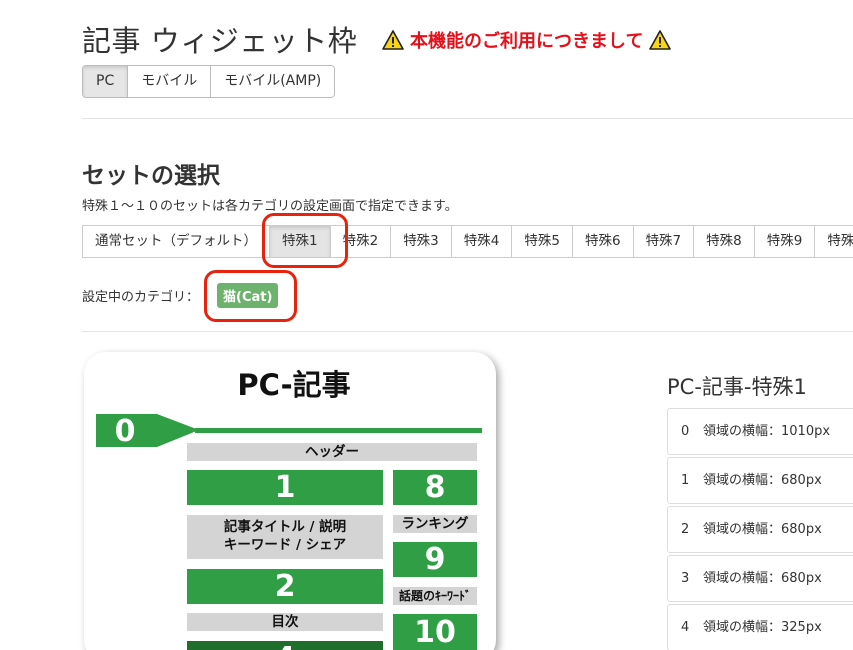 The image size is (853, 650). Describe the element at coordinates (248, 295) in the screenshot. I see `category-badge: 猫(Cat)` at that location.